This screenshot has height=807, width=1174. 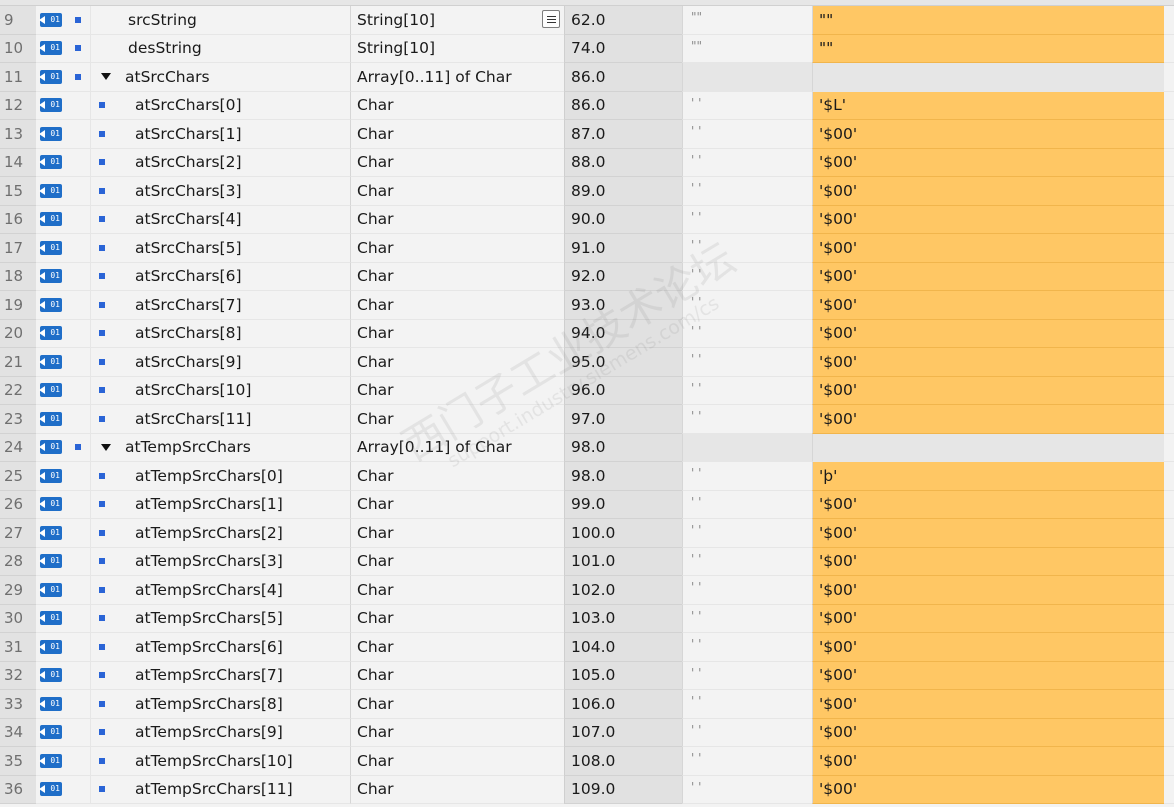 I want to click on table-row: 16 01 atSrcChars[4] Char 90.0 ' ' '$00', so click(x=587, y=219).